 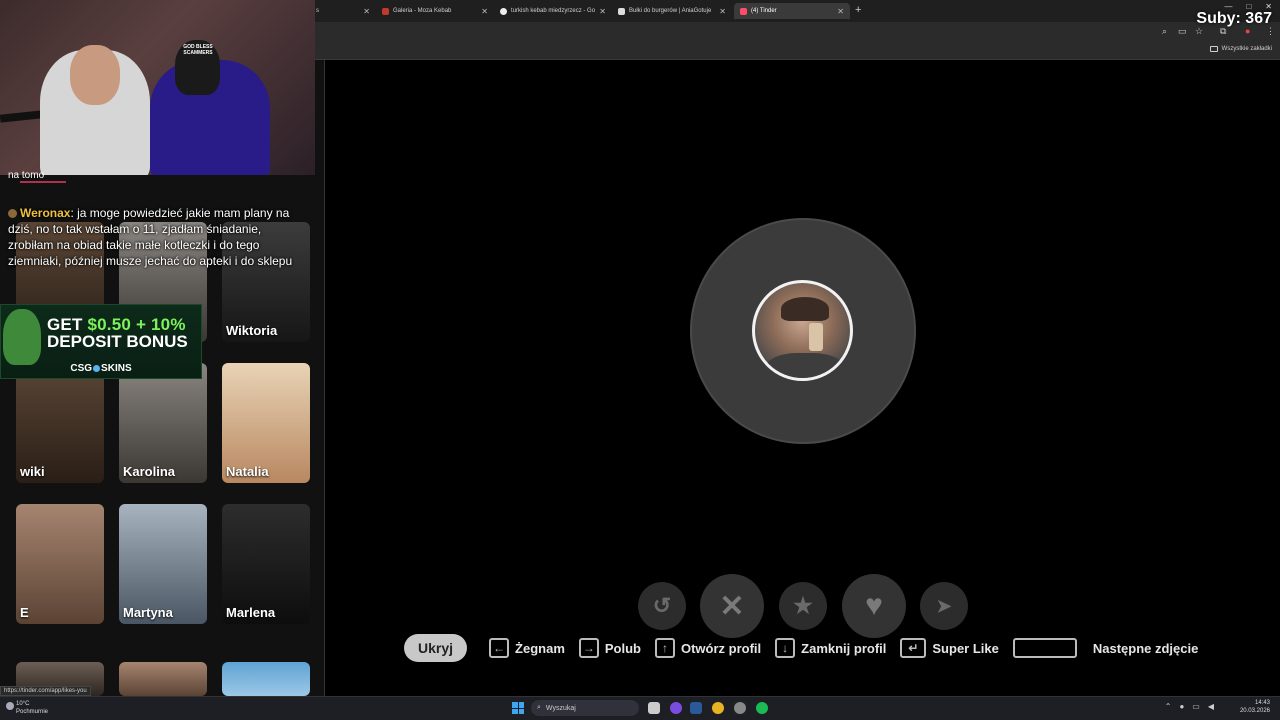 I want to click on tab-partial: s ✕, so click(x=343, y=11).